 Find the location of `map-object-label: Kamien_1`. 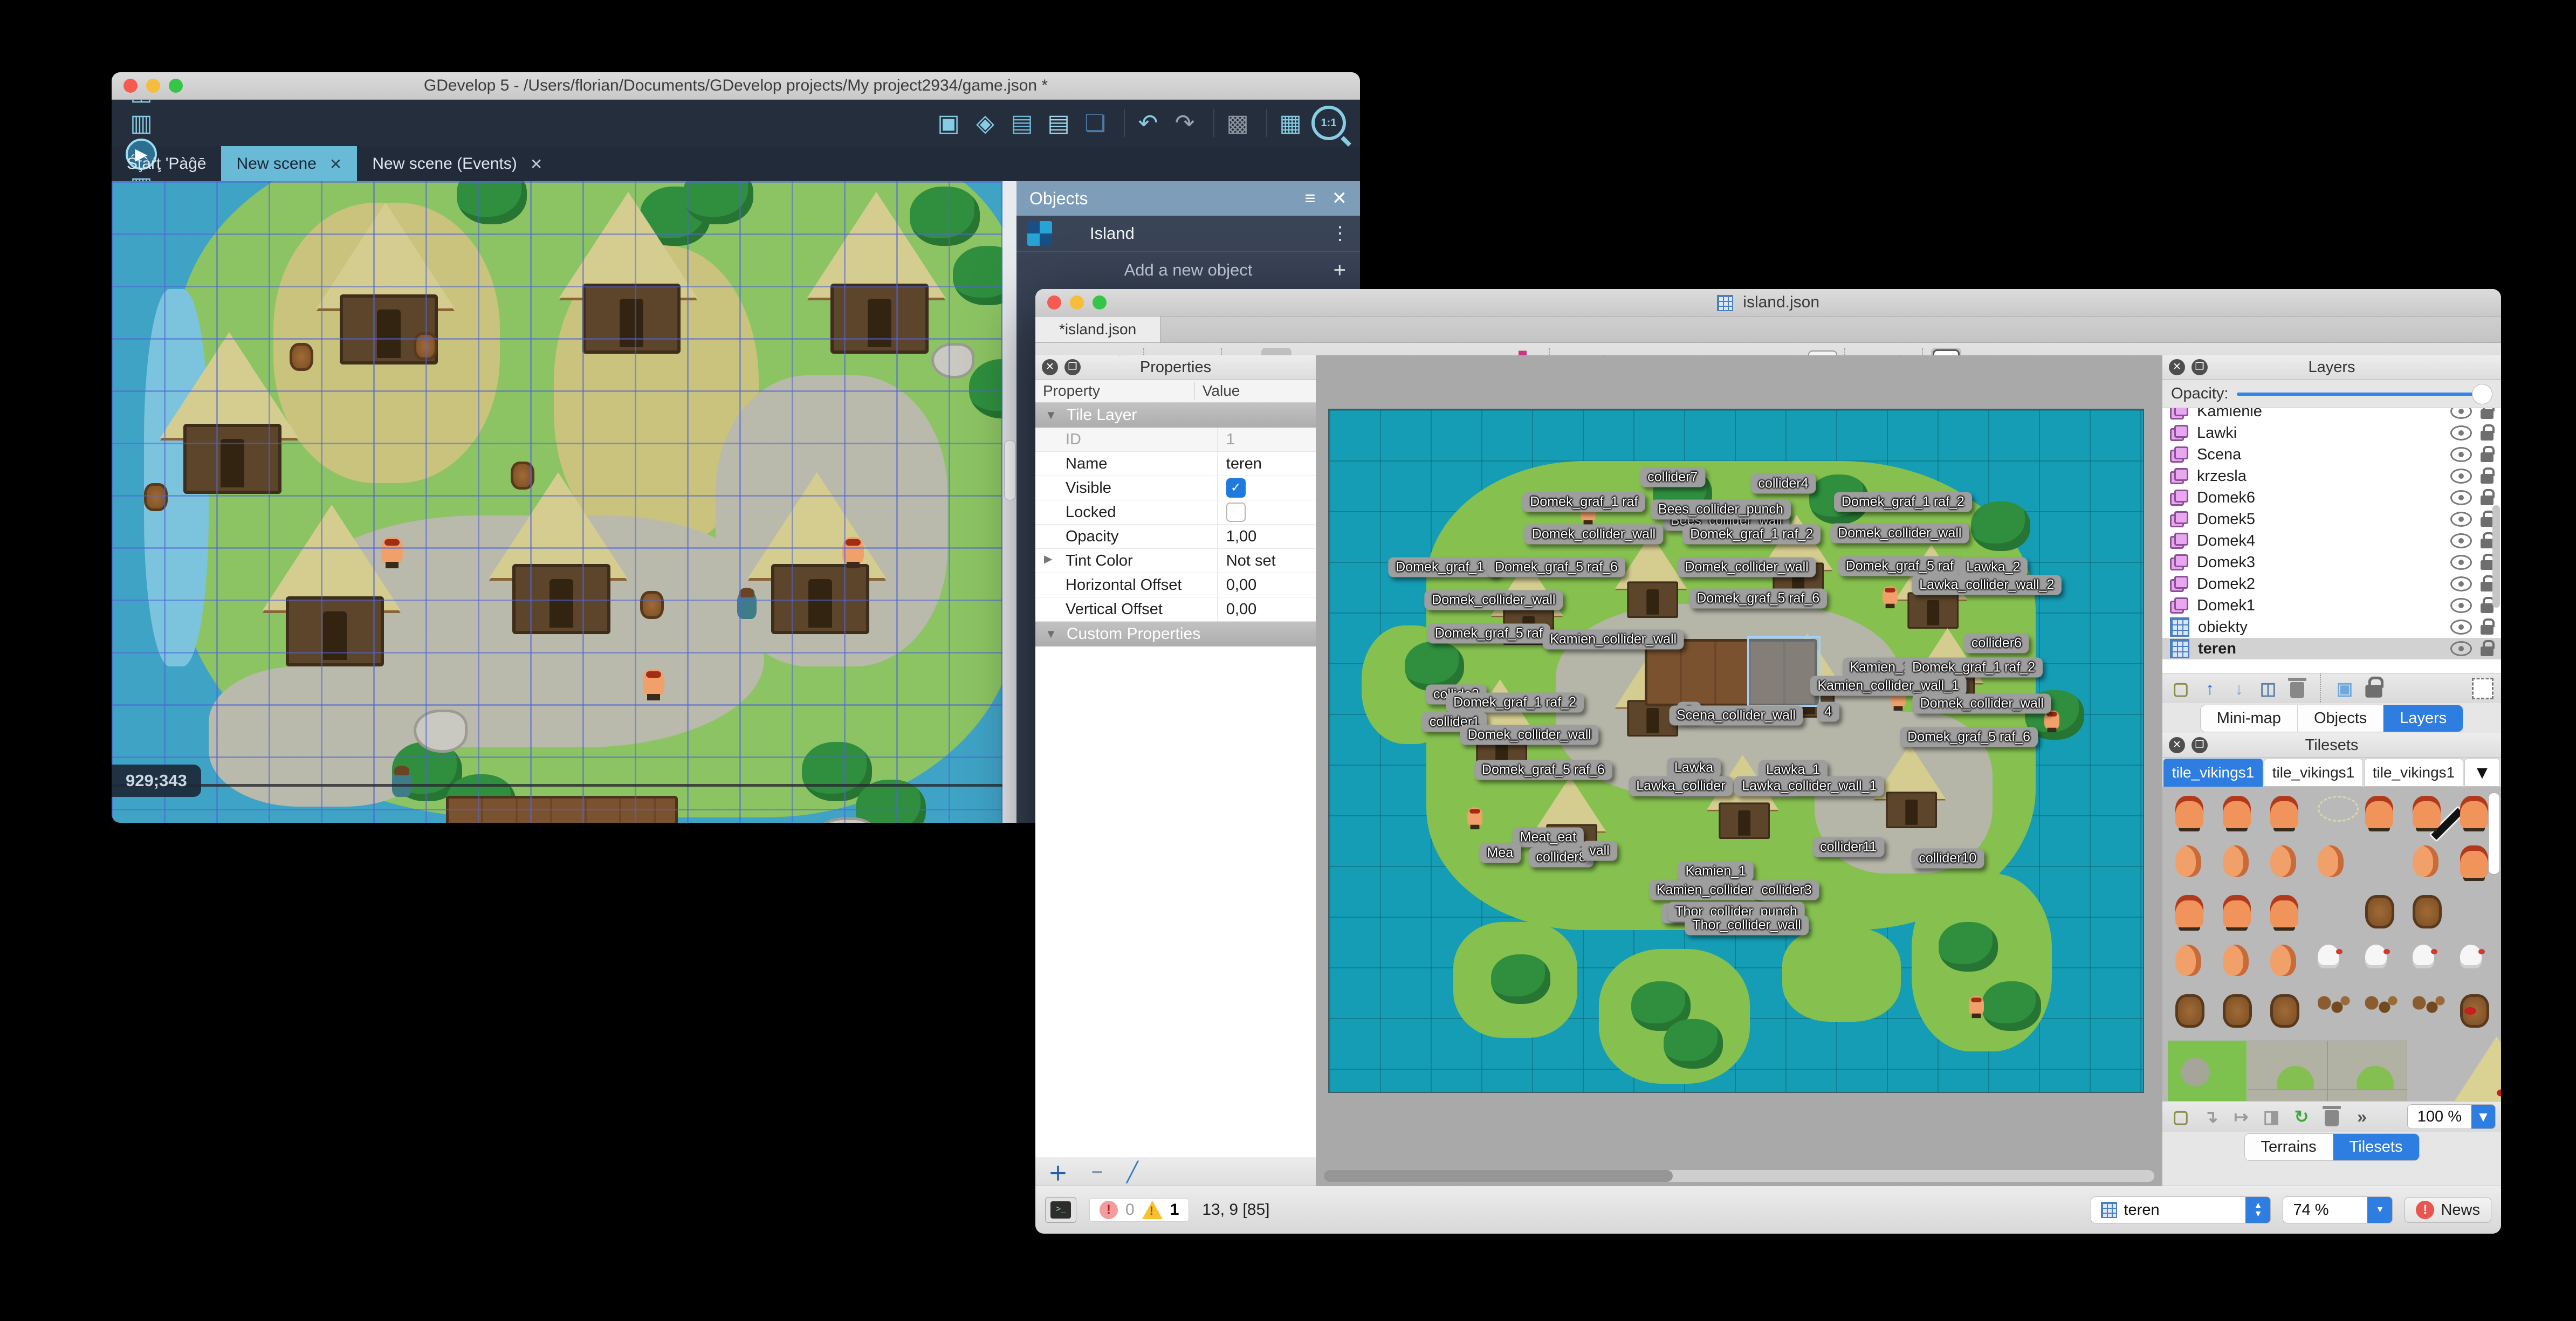

map-object-label: Kamien_1 is located at coordinates (1716, 872).